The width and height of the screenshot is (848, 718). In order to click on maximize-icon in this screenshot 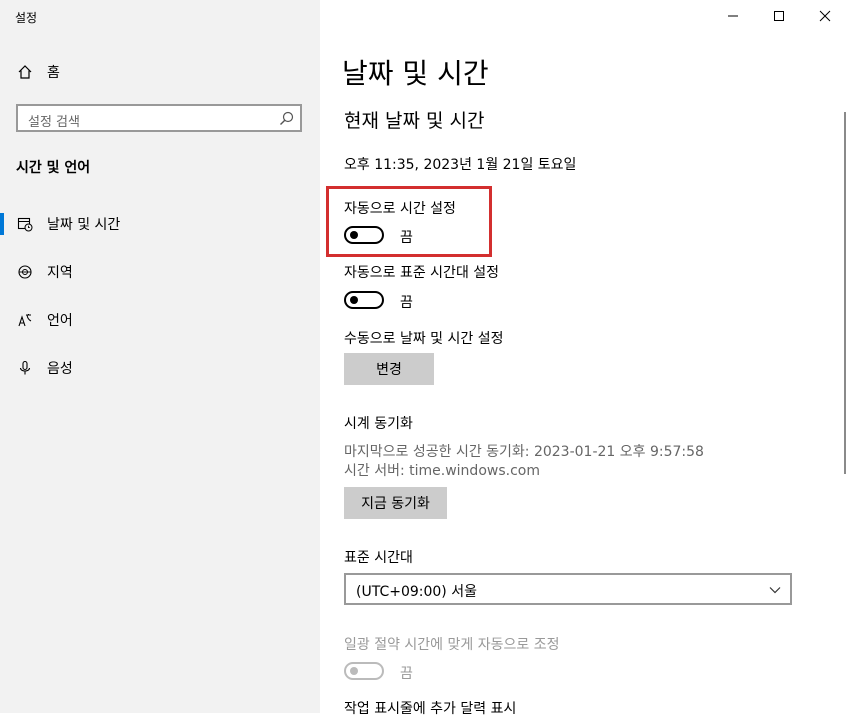, I will do `click(779, 16)`.